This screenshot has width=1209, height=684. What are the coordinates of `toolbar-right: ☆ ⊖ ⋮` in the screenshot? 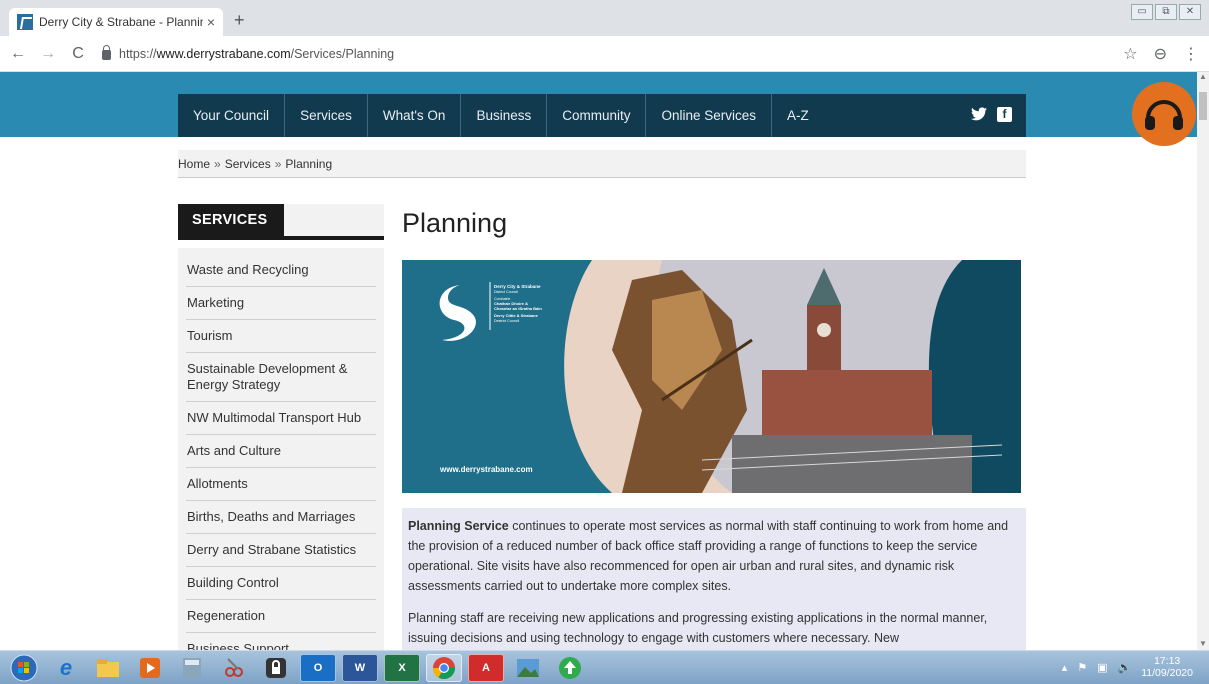 It's located at (1161, 54).